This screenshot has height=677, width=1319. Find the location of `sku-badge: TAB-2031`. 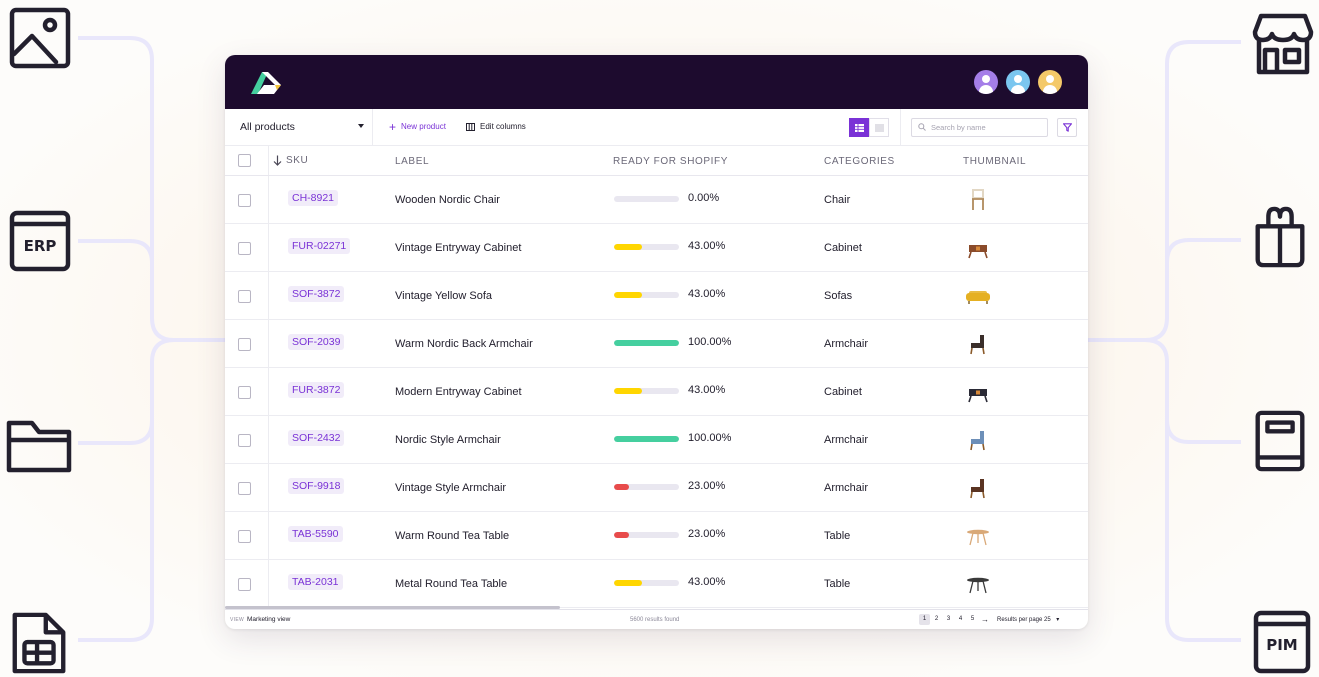

sku-badge: TAB-2031 is located at coordinates (315, 582).